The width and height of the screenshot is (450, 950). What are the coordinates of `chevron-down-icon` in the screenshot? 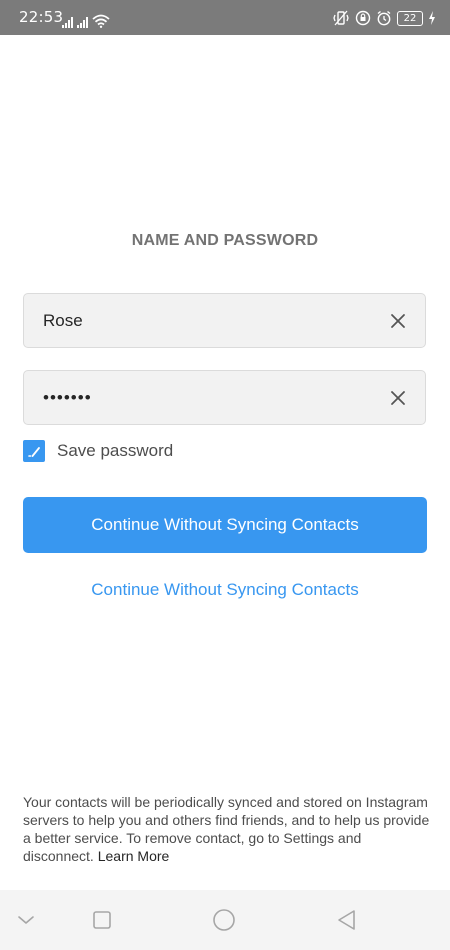 It's located at (26, 920).